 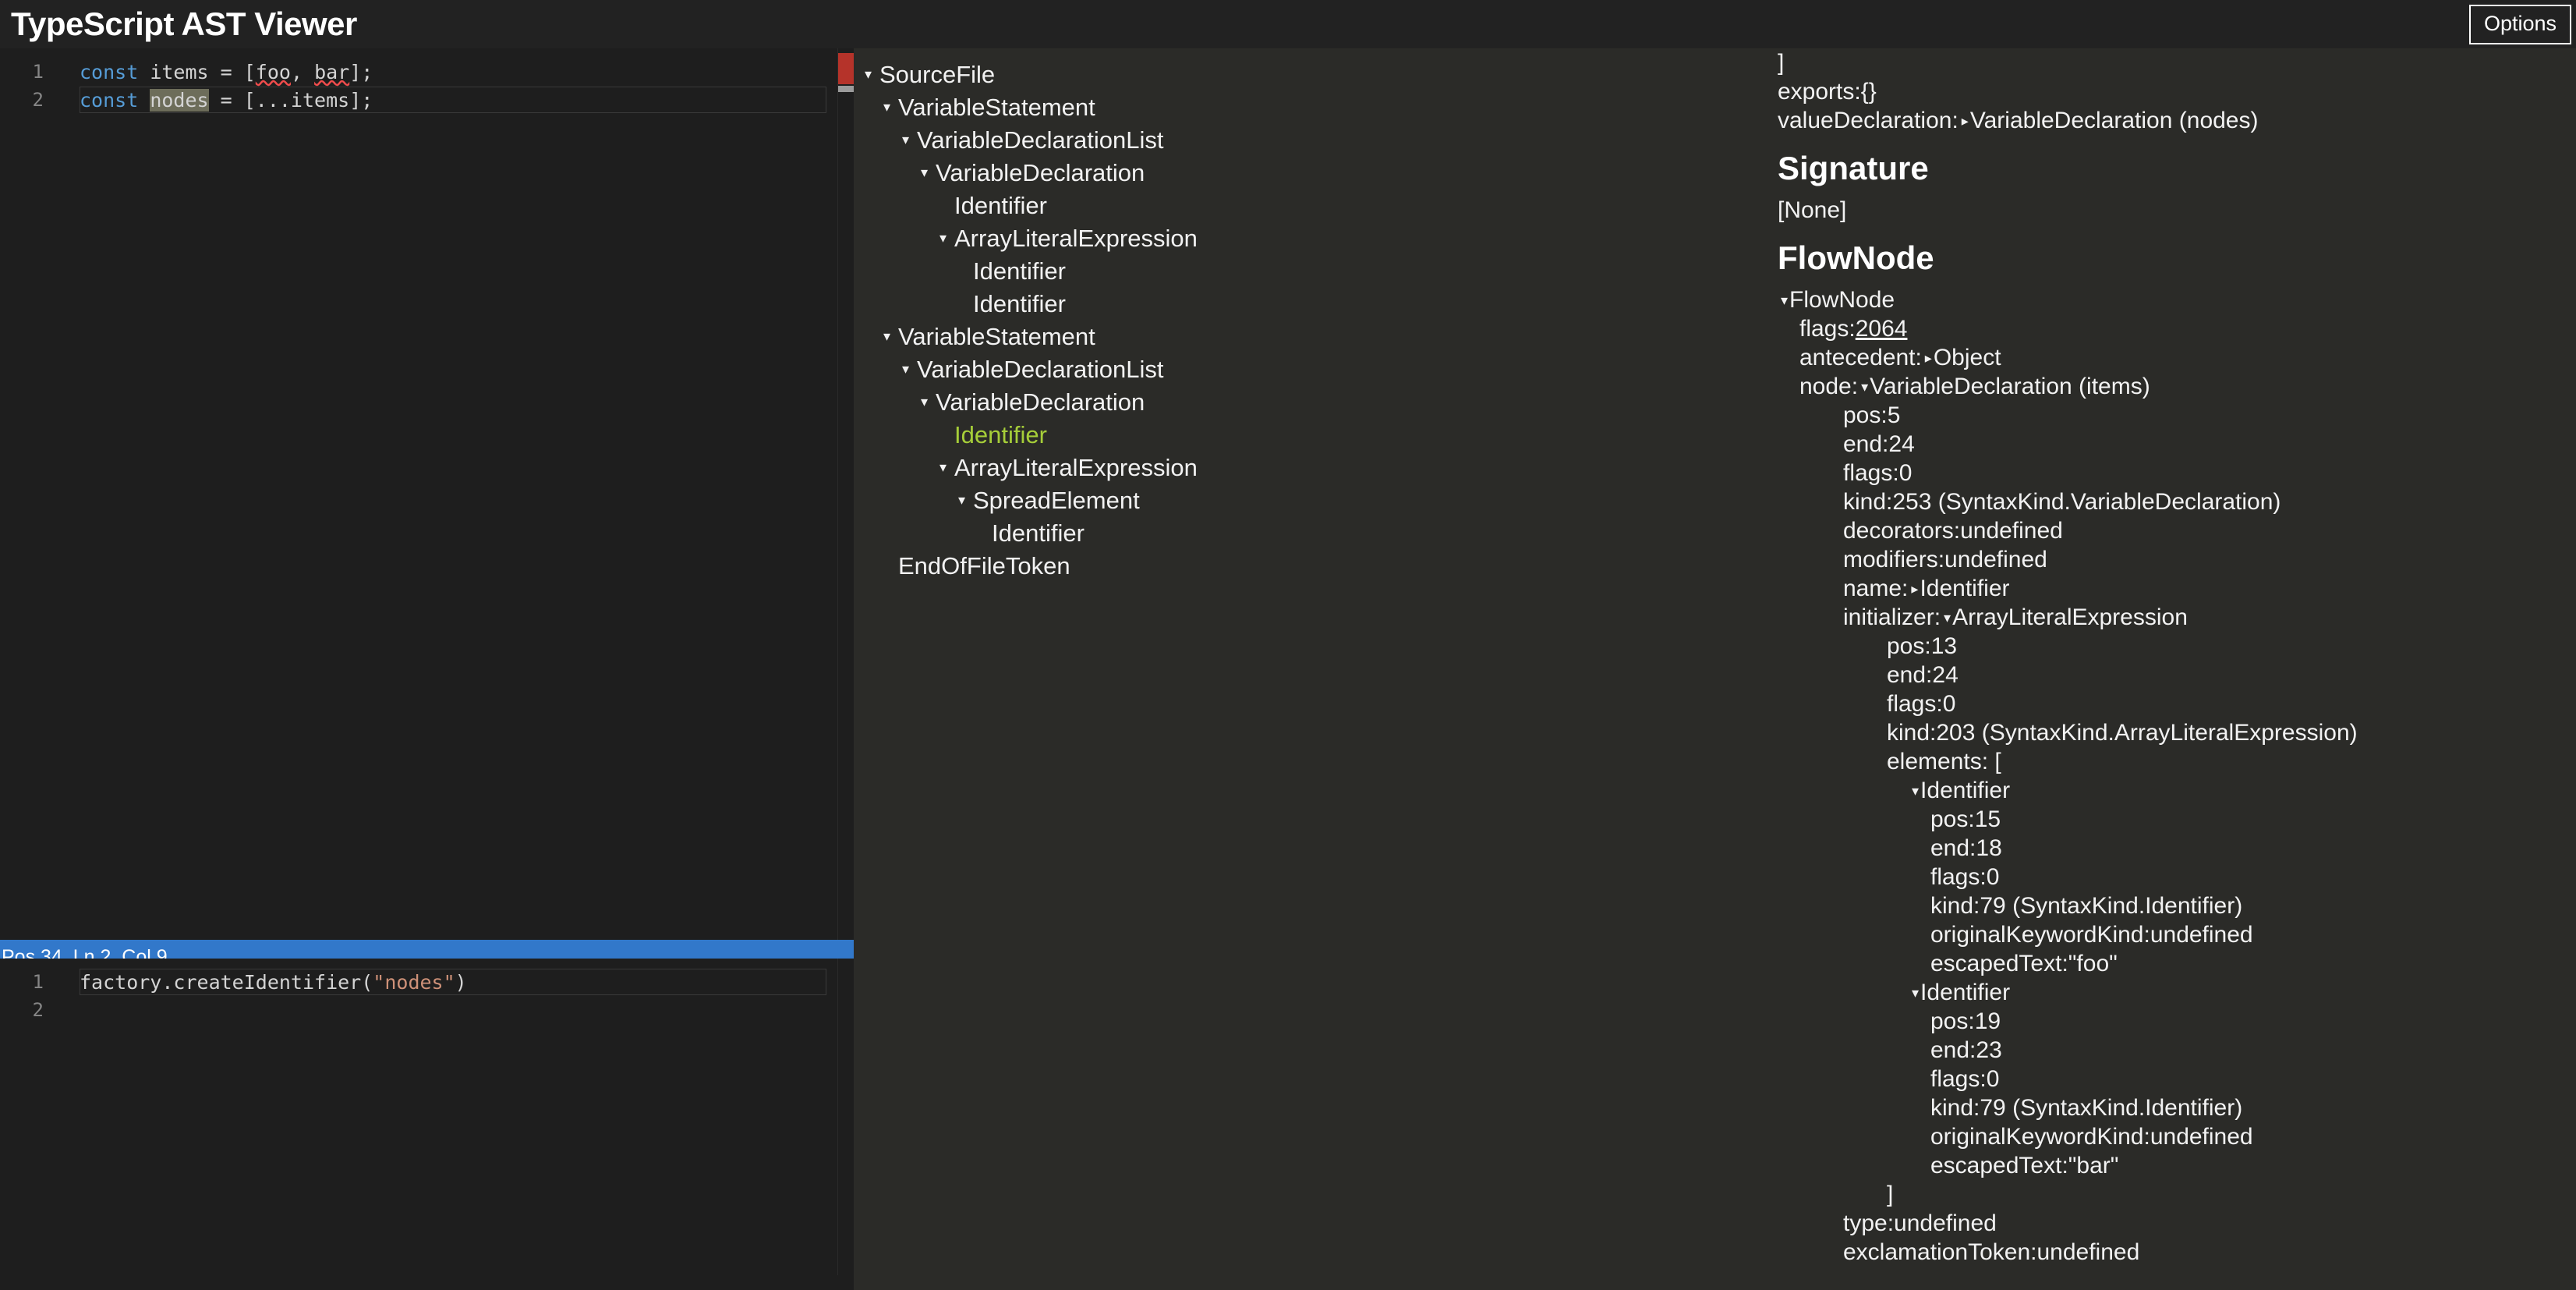 I want to click on app-header: TypeScript AST Viewer Options, so click(x=1288, y=24).